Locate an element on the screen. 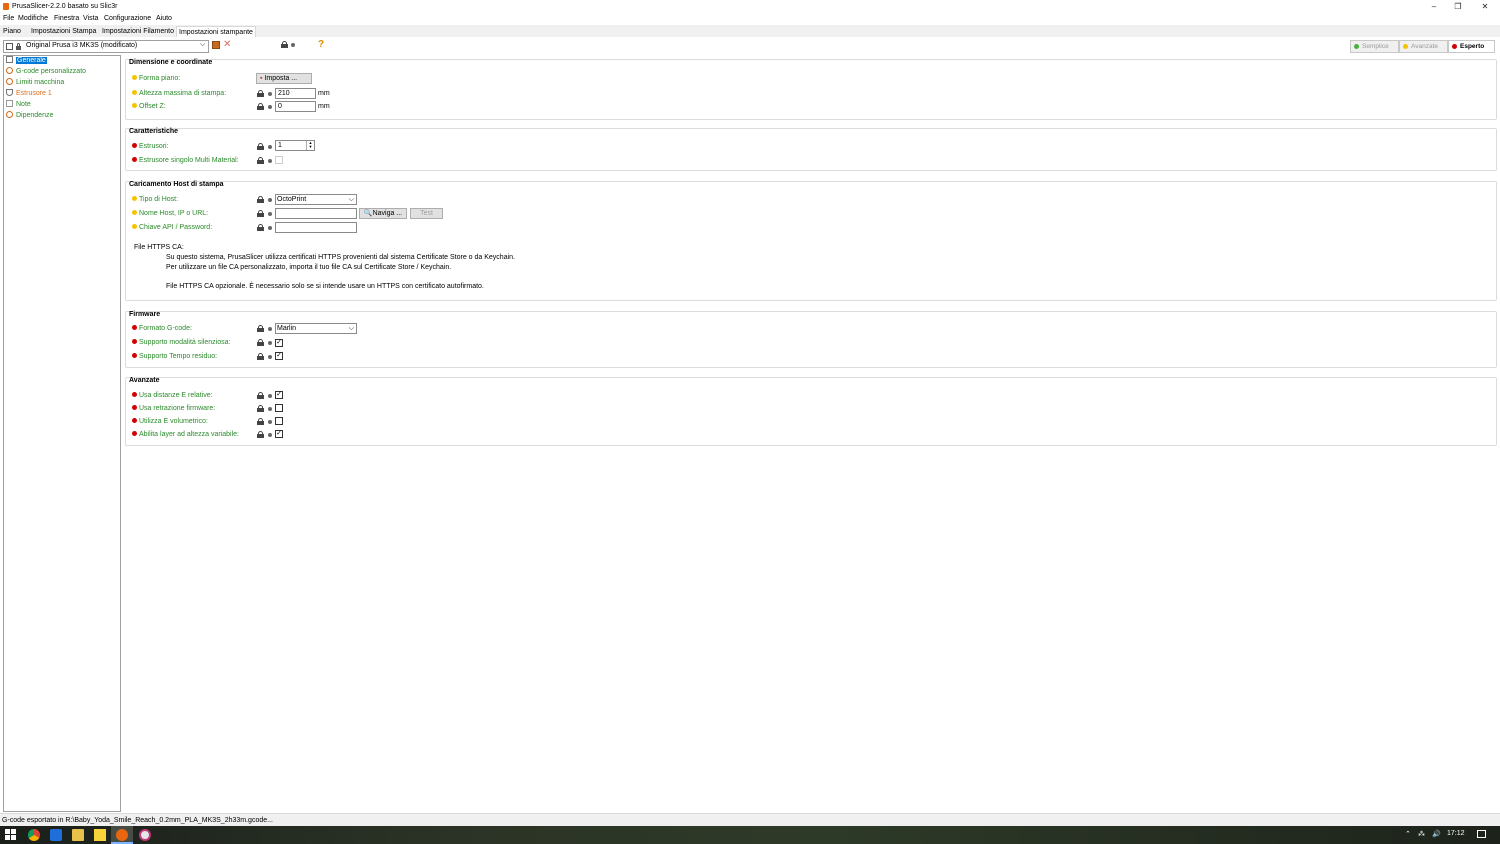  delete-preset-icon: ✕ is located at coordinates (227, 44).